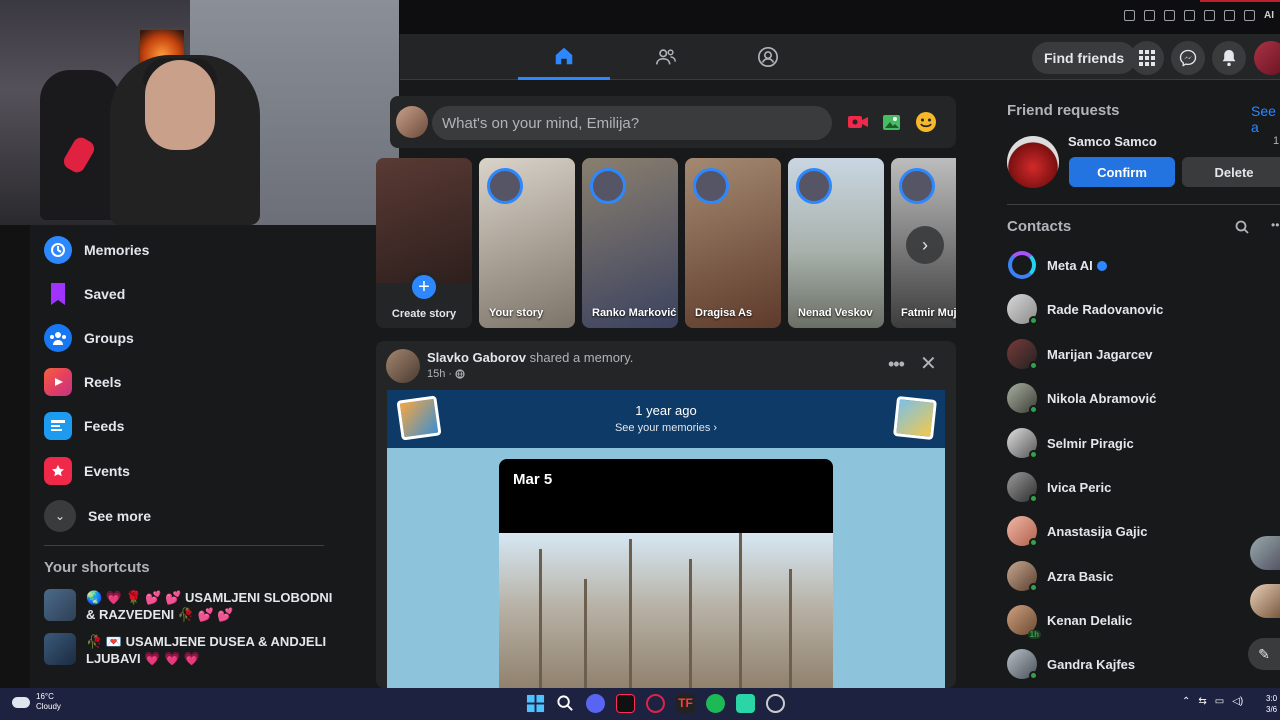 The width and height of the screenshot is (1280, 720). I want to click on taskbar-apps: TF, so click(655, 703).